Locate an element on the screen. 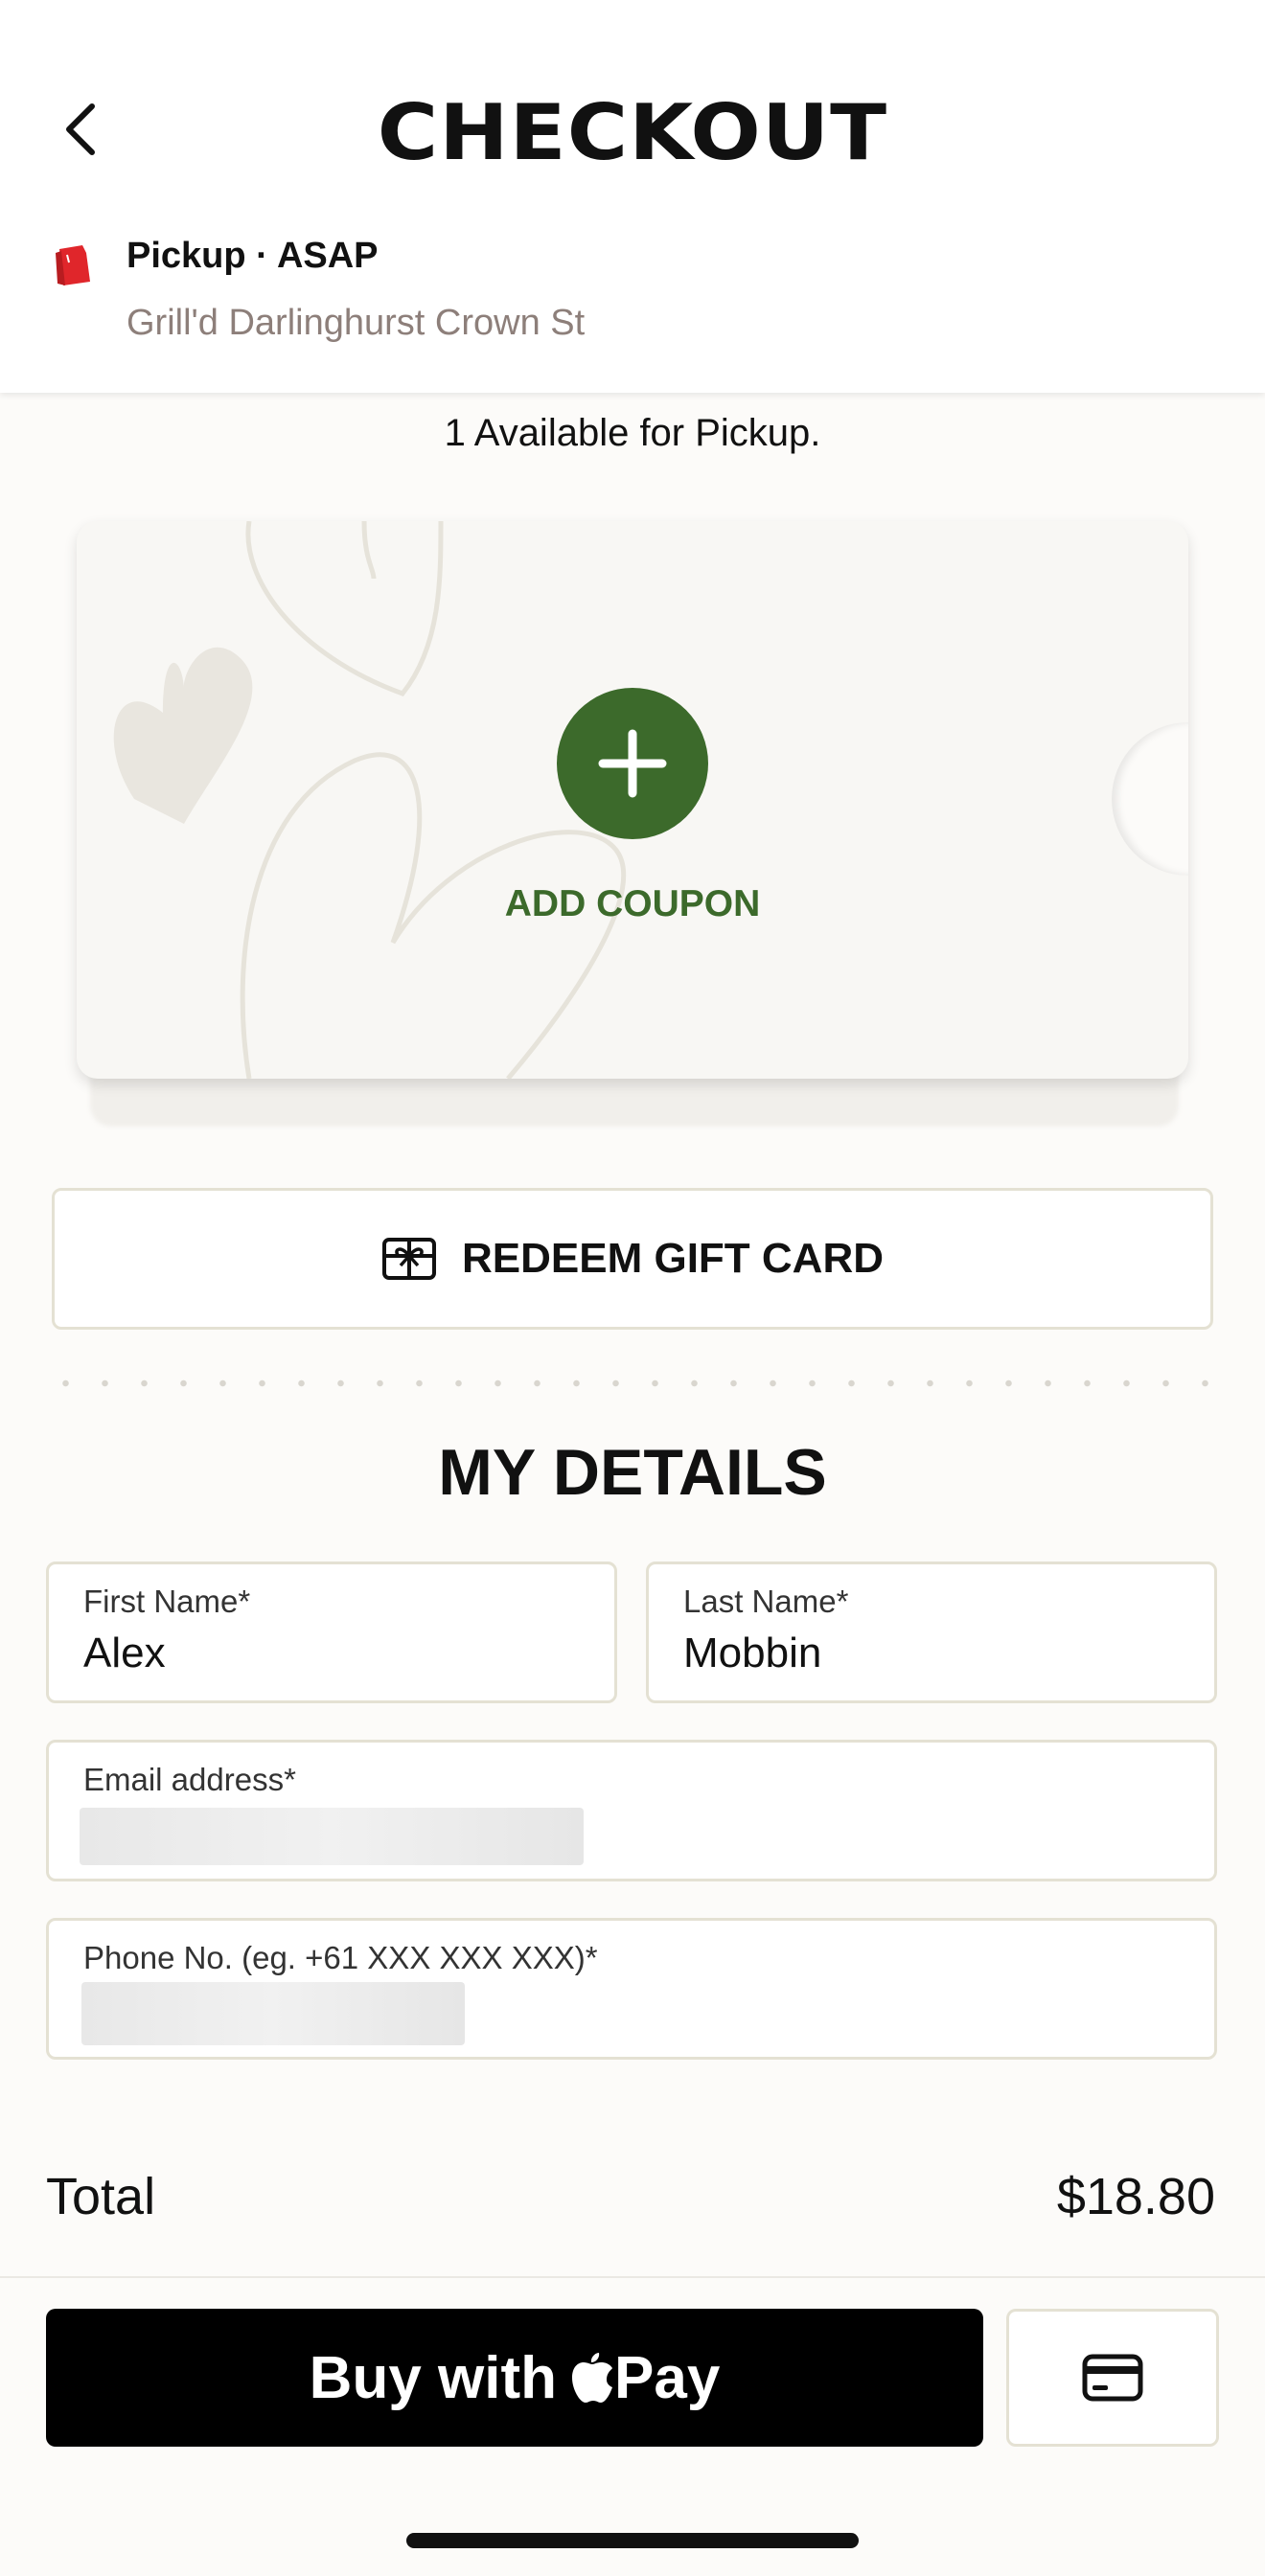  apple-pay-mark: Pay is located at coordinates (645, 2378).